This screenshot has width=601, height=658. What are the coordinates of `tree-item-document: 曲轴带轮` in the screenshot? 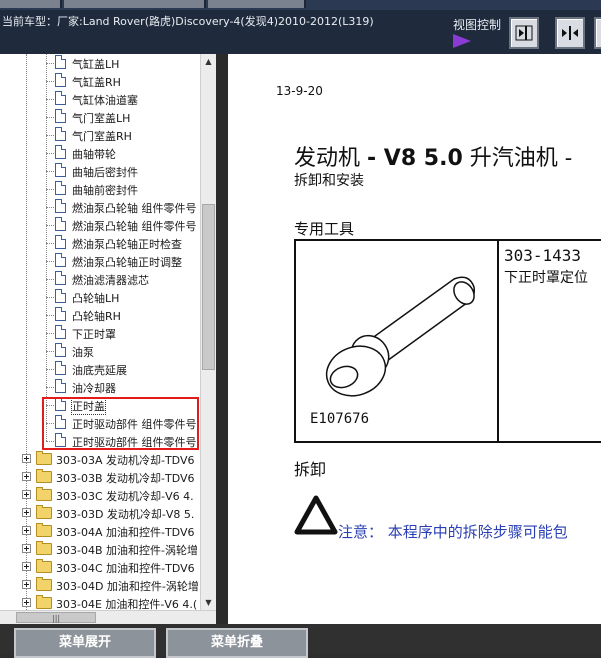 It's located at (100, 153).